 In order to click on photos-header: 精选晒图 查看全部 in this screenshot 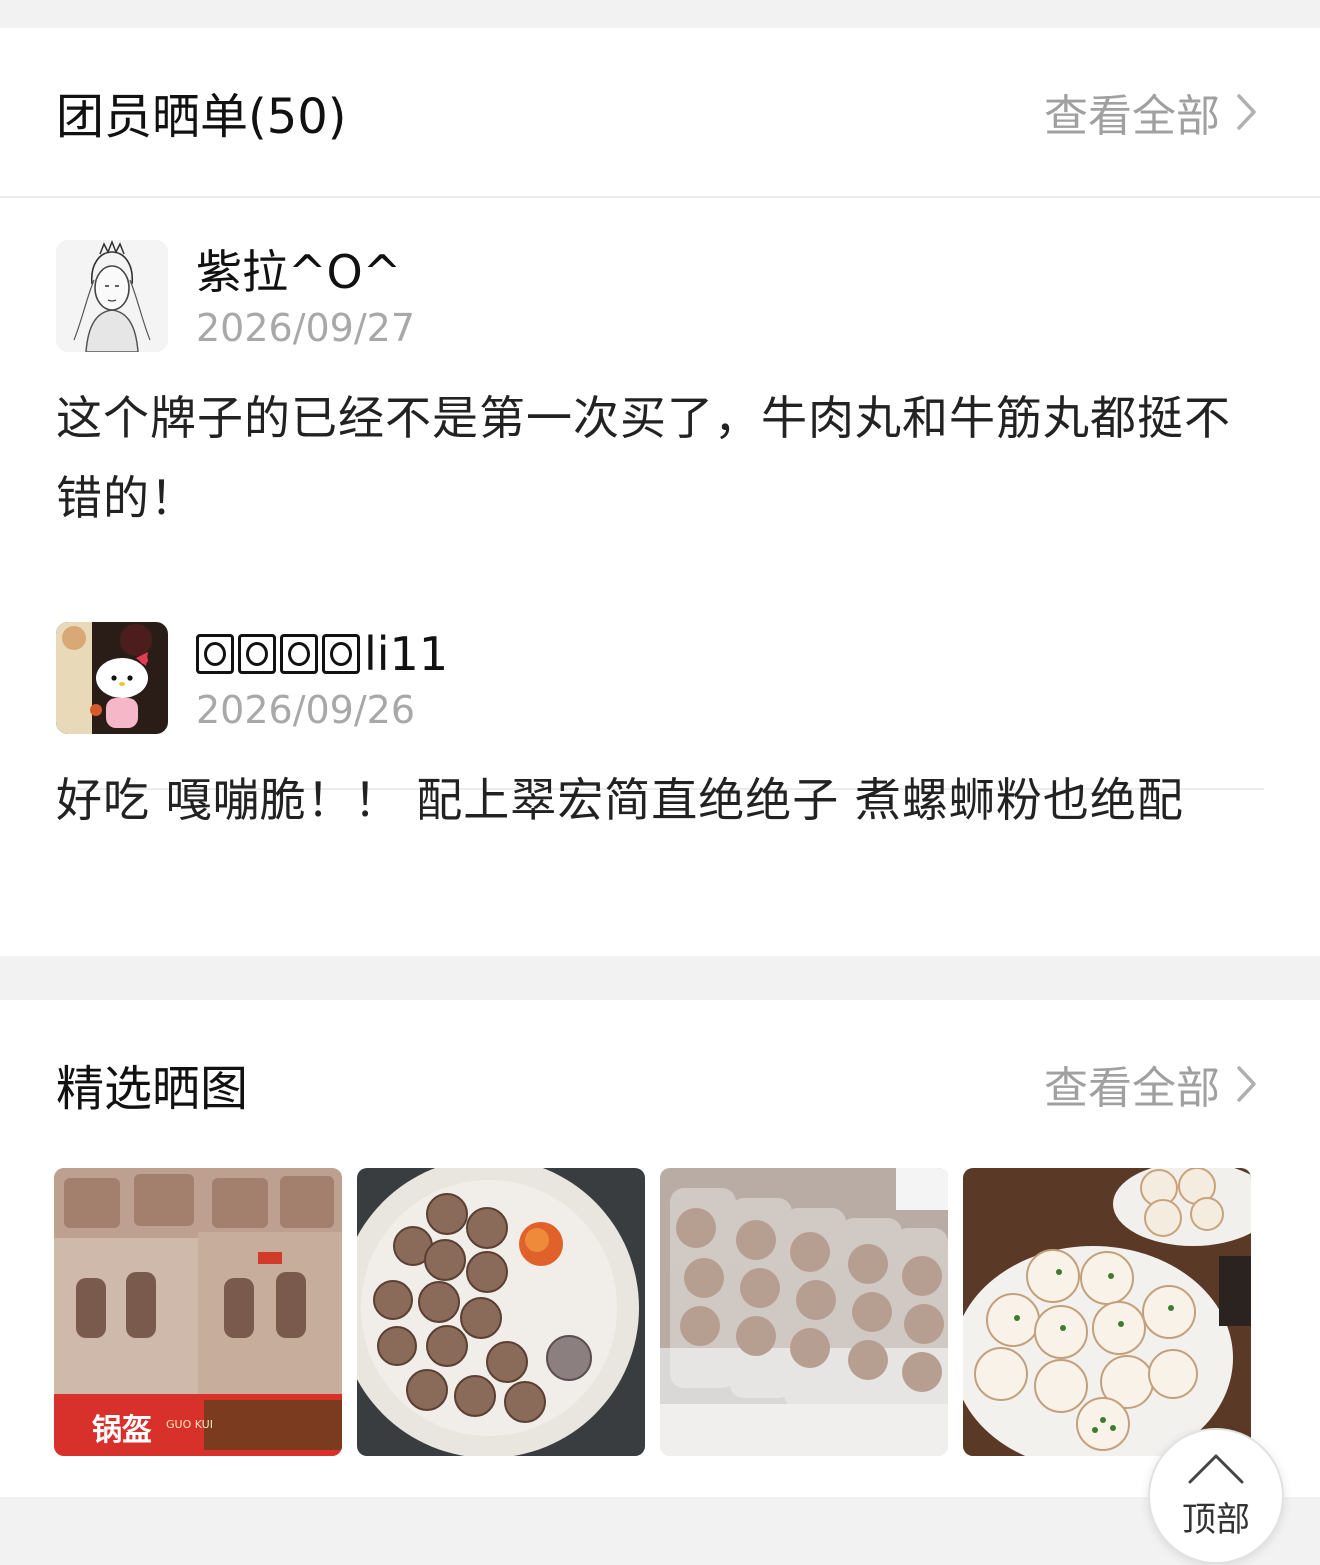, I will do `click(660, 1084)`.